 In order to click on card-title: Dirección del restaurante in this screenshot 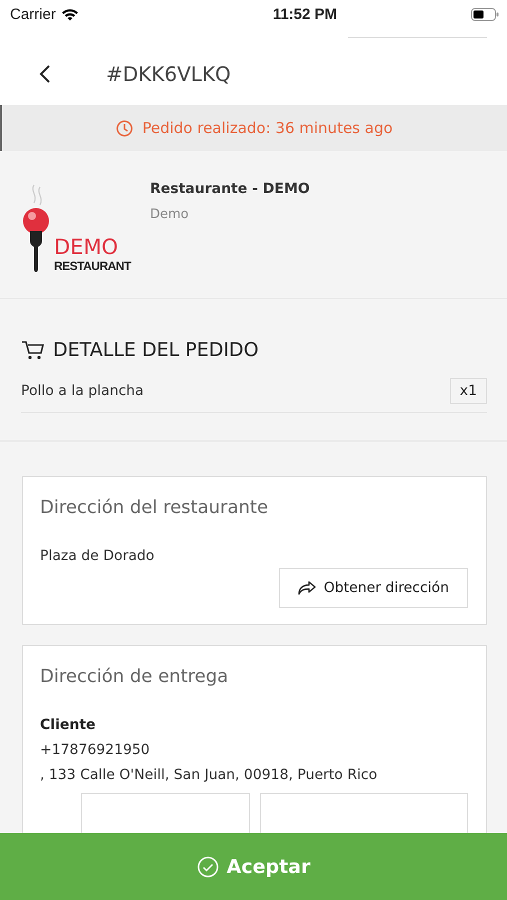, I will do `click(155, 507)`.